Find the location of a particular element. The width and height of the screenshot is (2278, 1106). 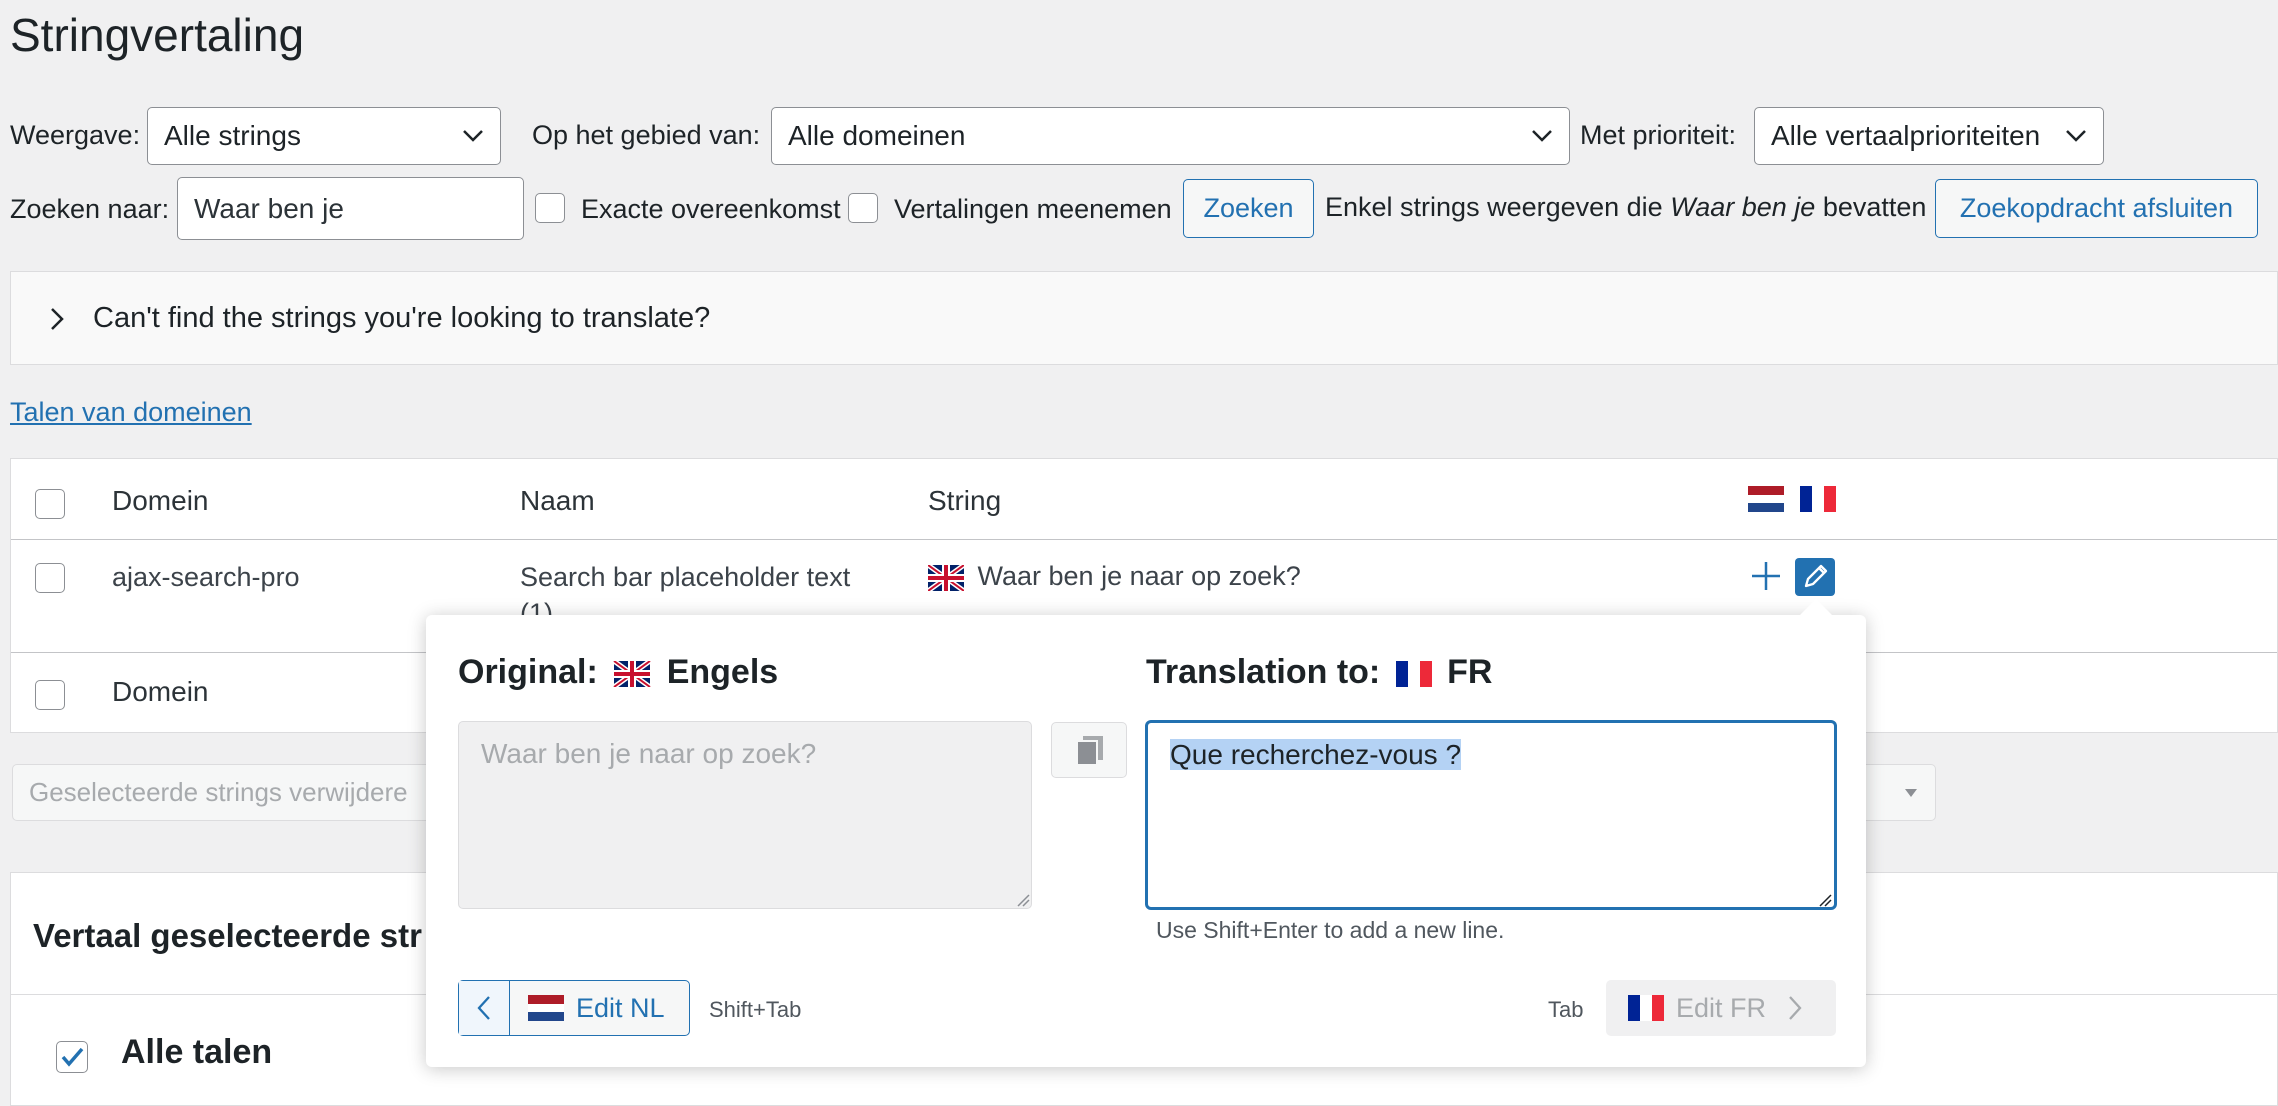

popover-arrow is located at coordinates (1816, 608).